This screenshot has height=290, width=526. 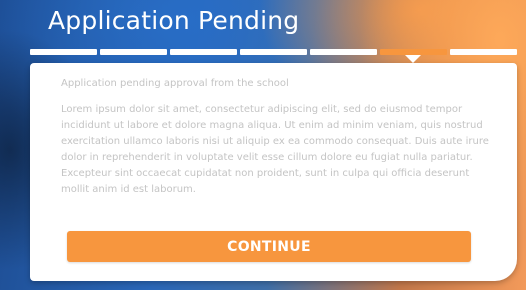 I want to click on continue-button: CONTINUE, so click(x=269, y=246).